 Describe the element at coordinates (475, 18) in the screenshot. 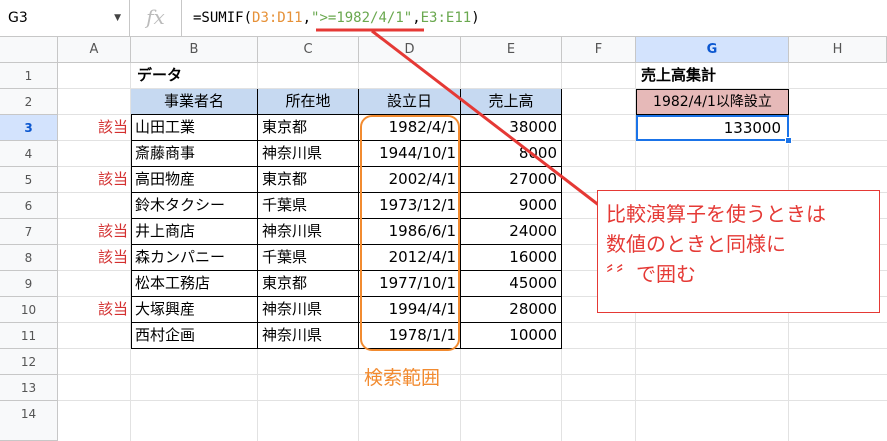

I see `formula-suffix: )` at that location.